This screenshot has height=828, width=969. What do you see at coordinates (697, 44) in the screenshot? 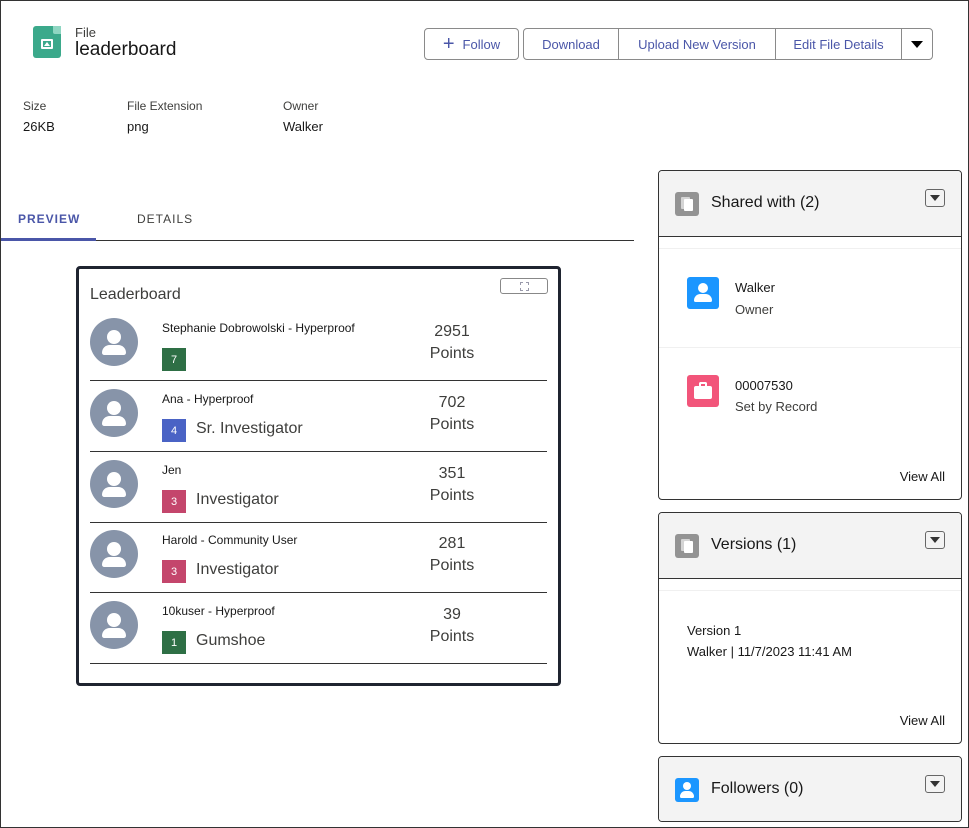
I see `upload-new-version-button: Upload New Version` at bounding box center [697, 44].